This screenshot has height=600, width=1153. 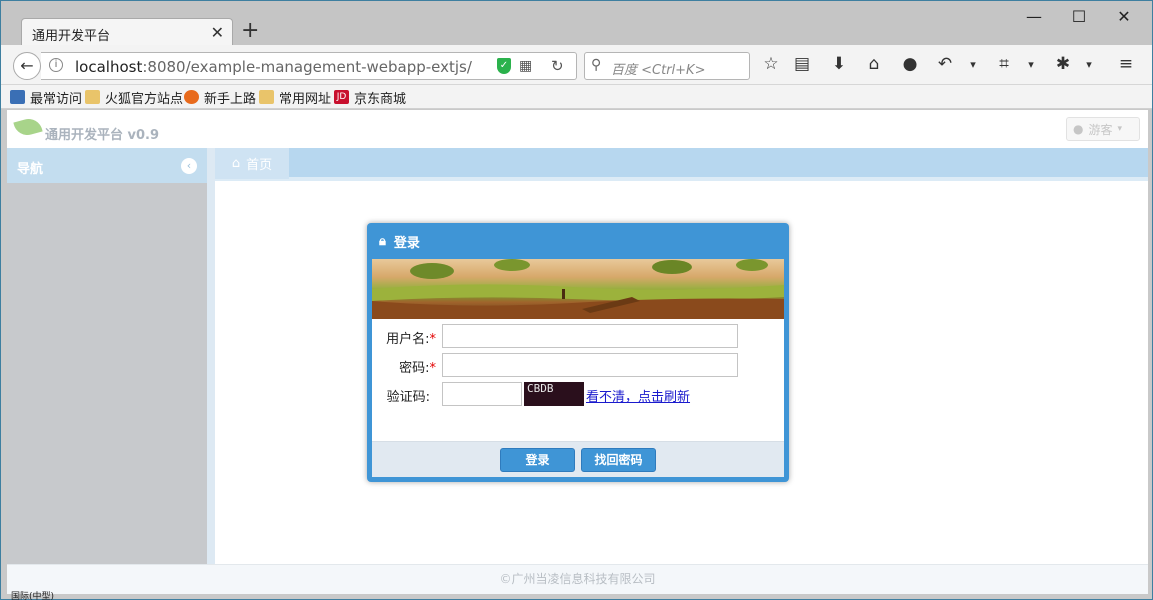 I want to click on bookmarks-bar: 最常访问 火狐官方站点 新手上路 常用网址 JD 京东商城, so click(x=576, y=97).